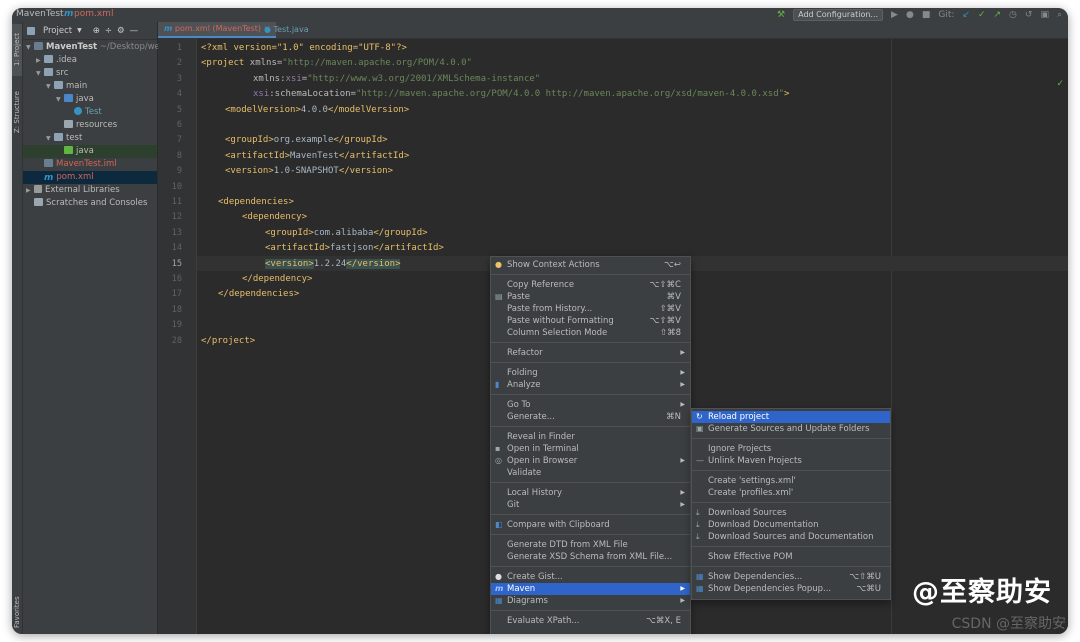  What do you see at coordinates (791, 557) in the screenshot?
I see `menu-item-show-effective-pom: Show Effective POM` at bounding box center [791, 557].